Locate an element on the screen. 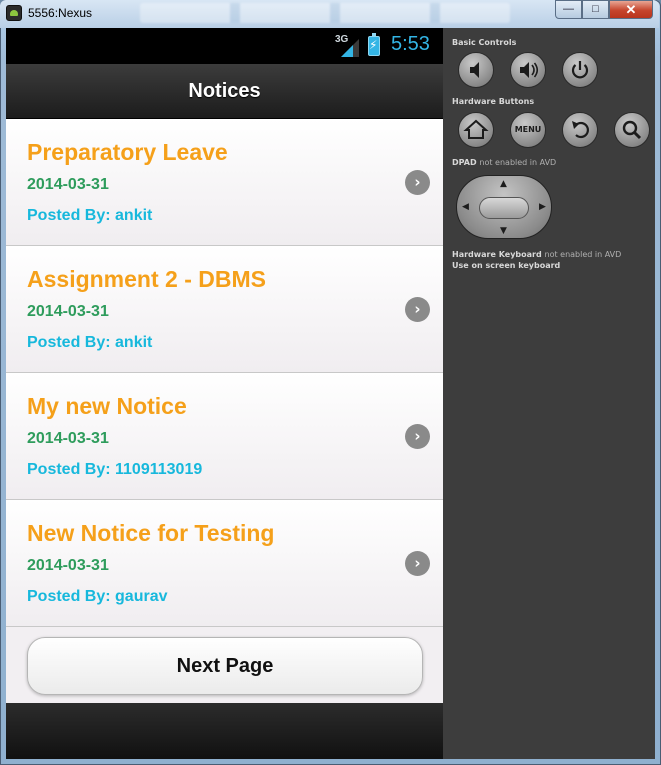  keyboard-hint: Use on screen keyboard is located at coordinates (506, 265).